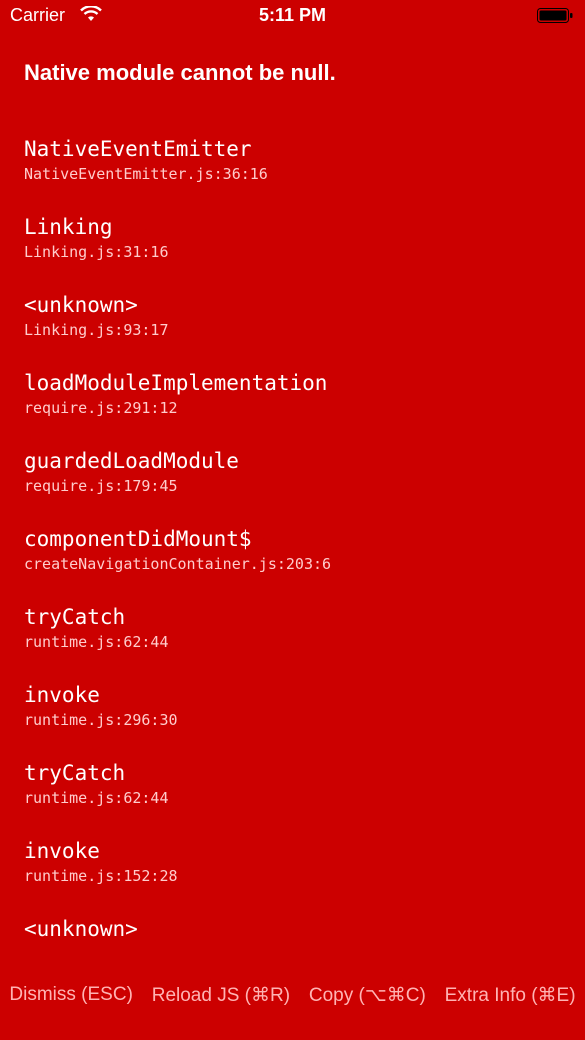 The image size is (585, 1040). What do you see at coordinates (96, 330) in the screenshot?
I see `stack-frame-location: Linking.js:93:17` at bounding box center [96, 330].